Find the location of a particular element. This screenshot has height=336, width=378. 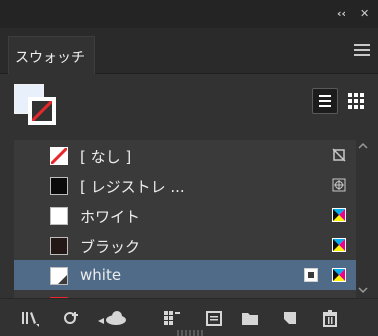

grid-view-icon is located at coordinates (356, 101).